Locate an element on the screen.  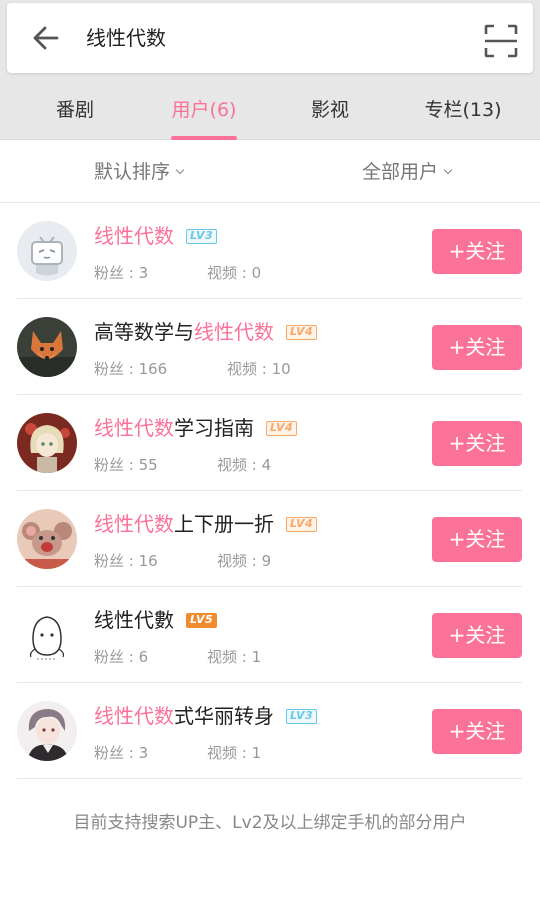
default-tv-avatar-icon is located at coordinates (47, 251).